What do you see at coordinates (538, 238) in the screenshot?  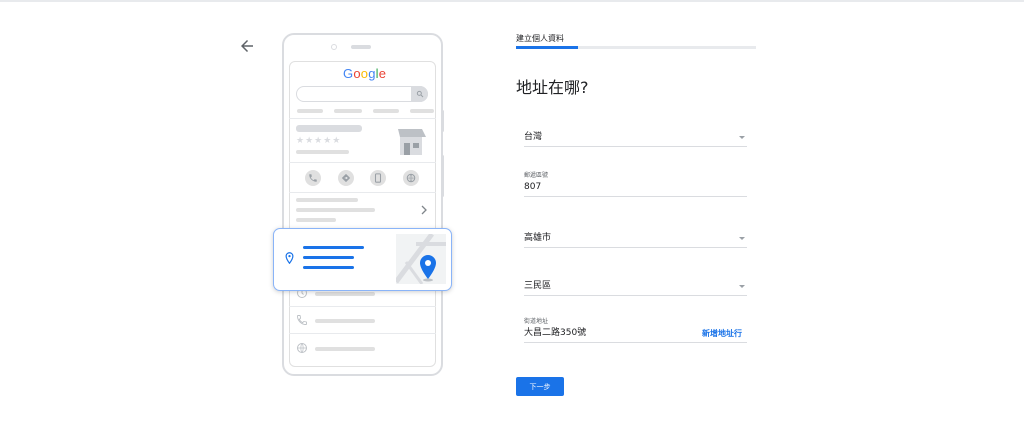 I see `city-value: 高雄市` at bounding box center [538, 238].